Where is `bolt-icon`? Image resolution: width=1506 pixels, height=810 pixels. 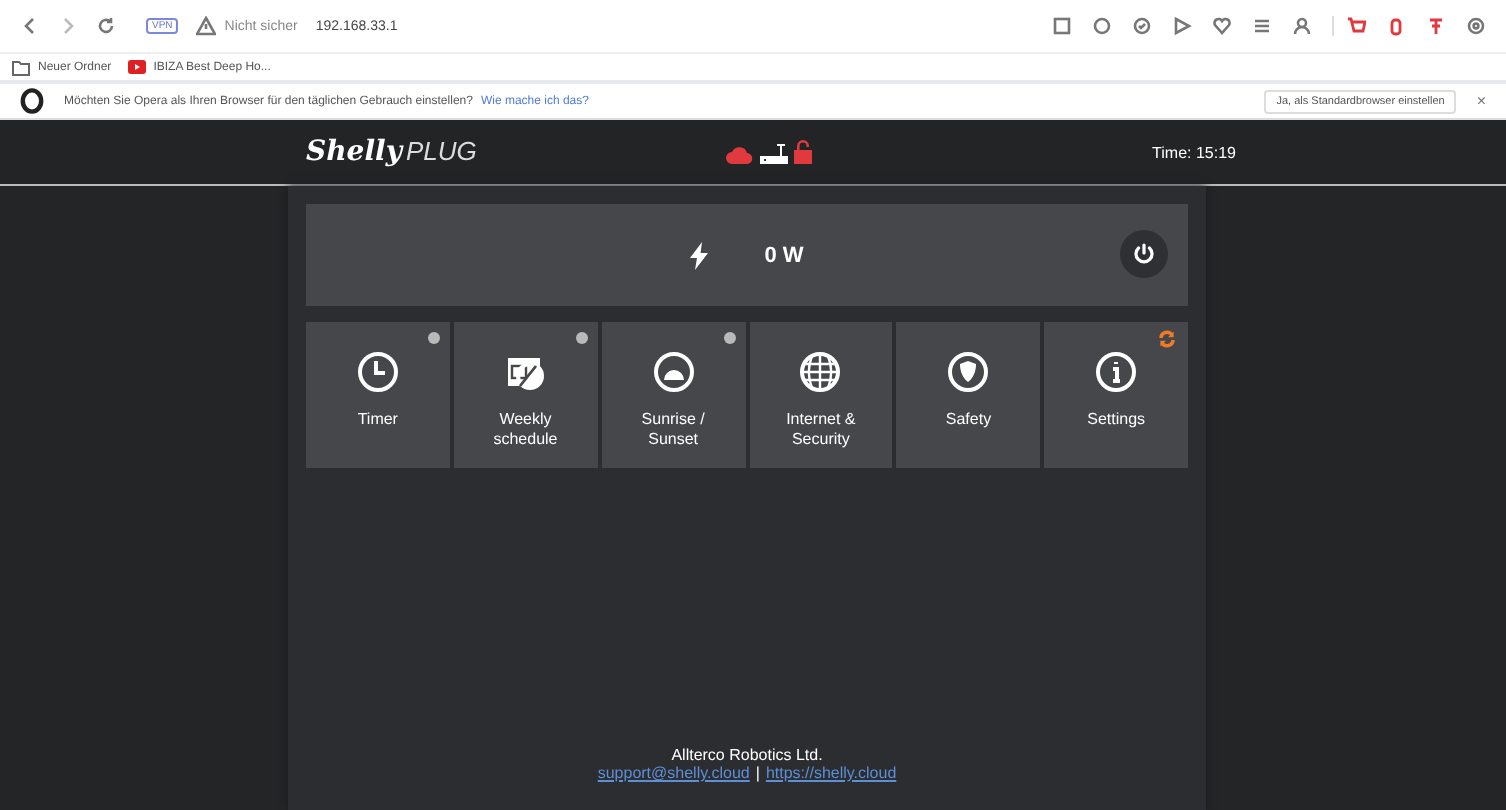 bolt-icon is located at coordinates (699, 255).